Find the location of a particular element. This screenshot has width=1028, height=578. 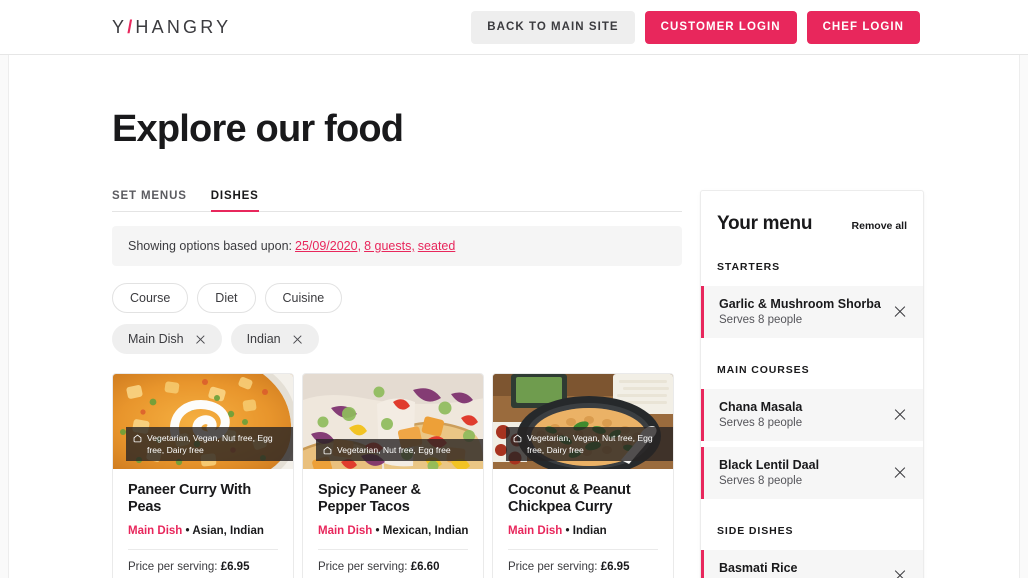

filter-course-dropdown: Course is located at coordinates (150, 298).